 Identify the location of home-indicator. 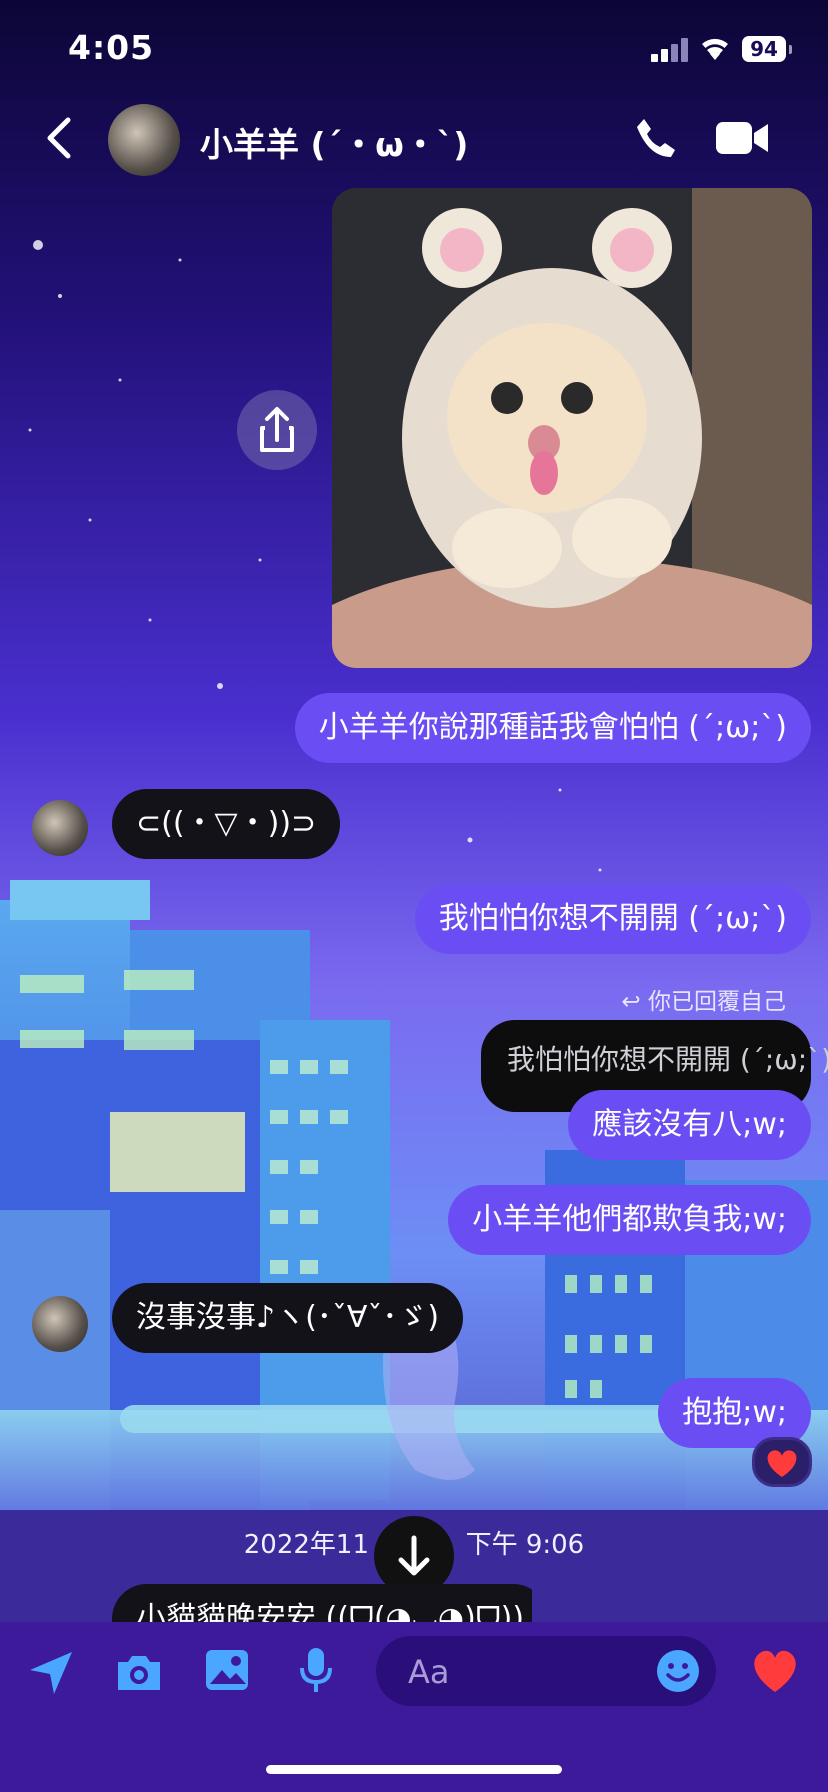
(414, 1769).